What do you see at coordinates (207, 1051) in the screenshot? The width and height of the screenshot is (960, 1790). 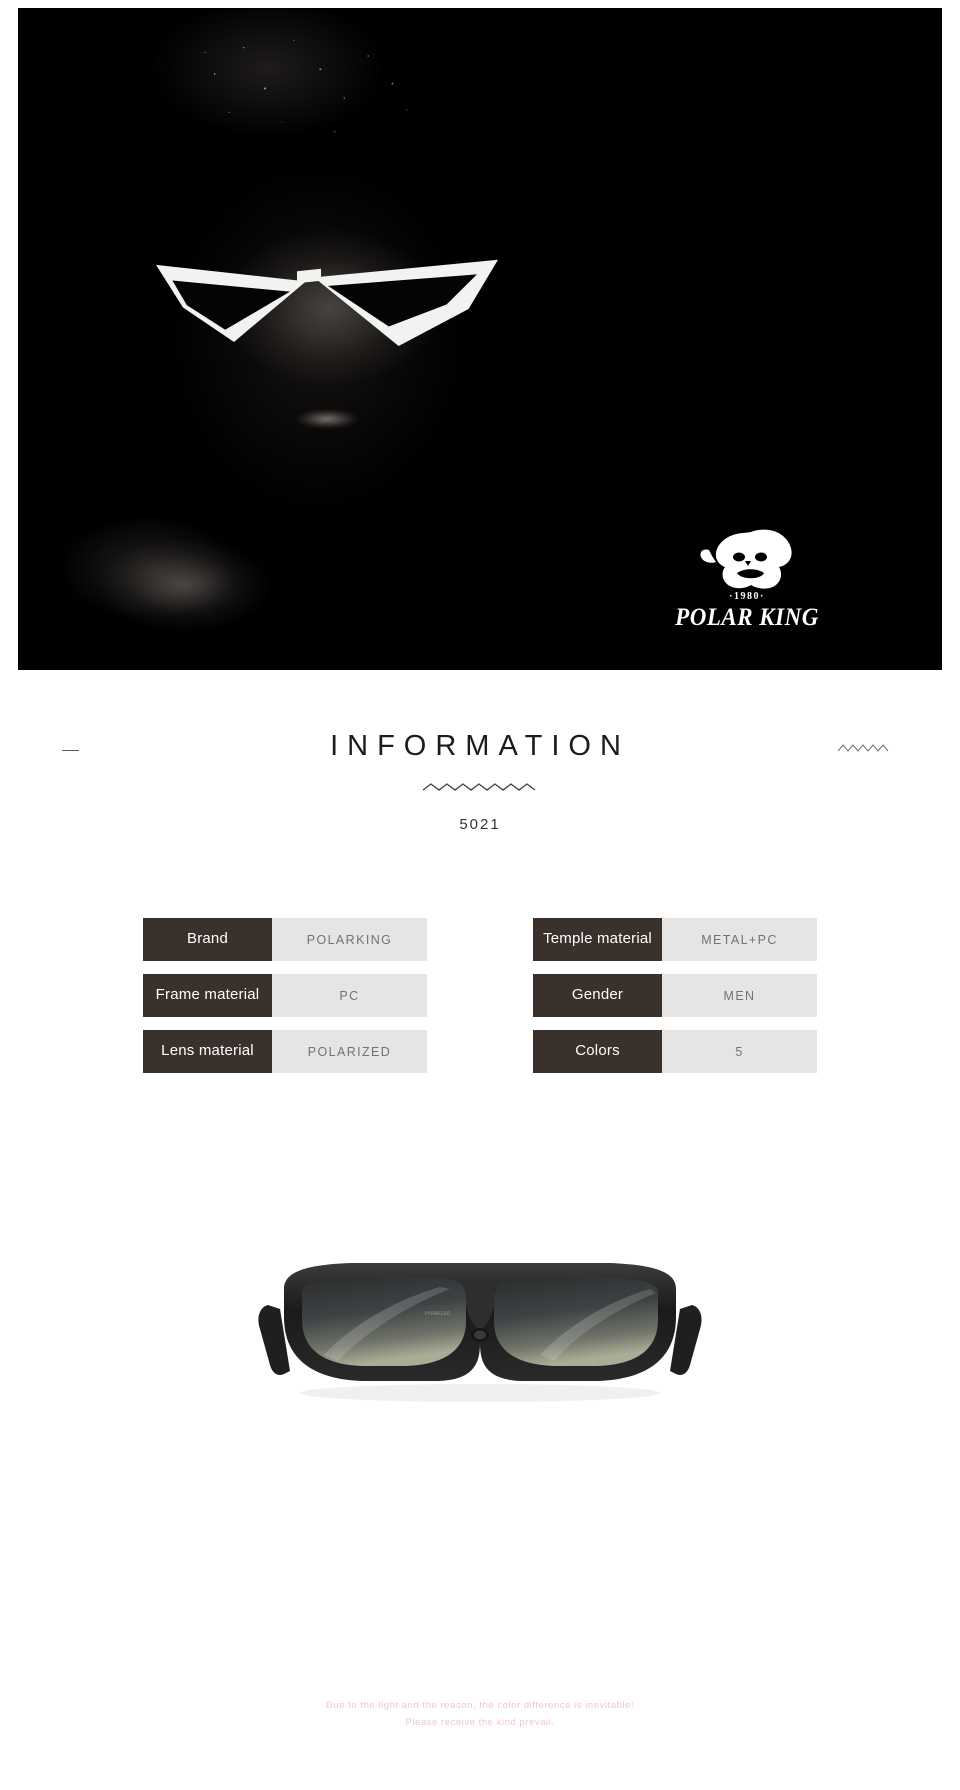 I see `spec-label: Lens material` at bounding box center [207, 1051].